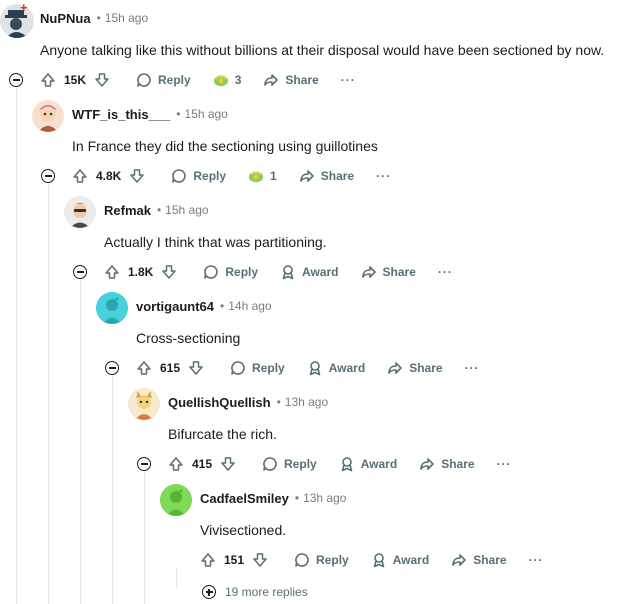 The height and width of the screenshot is (604, 620). Describe the element at coordinates (273, 176) in the screenshot. I see `award-count: 1` at that location.